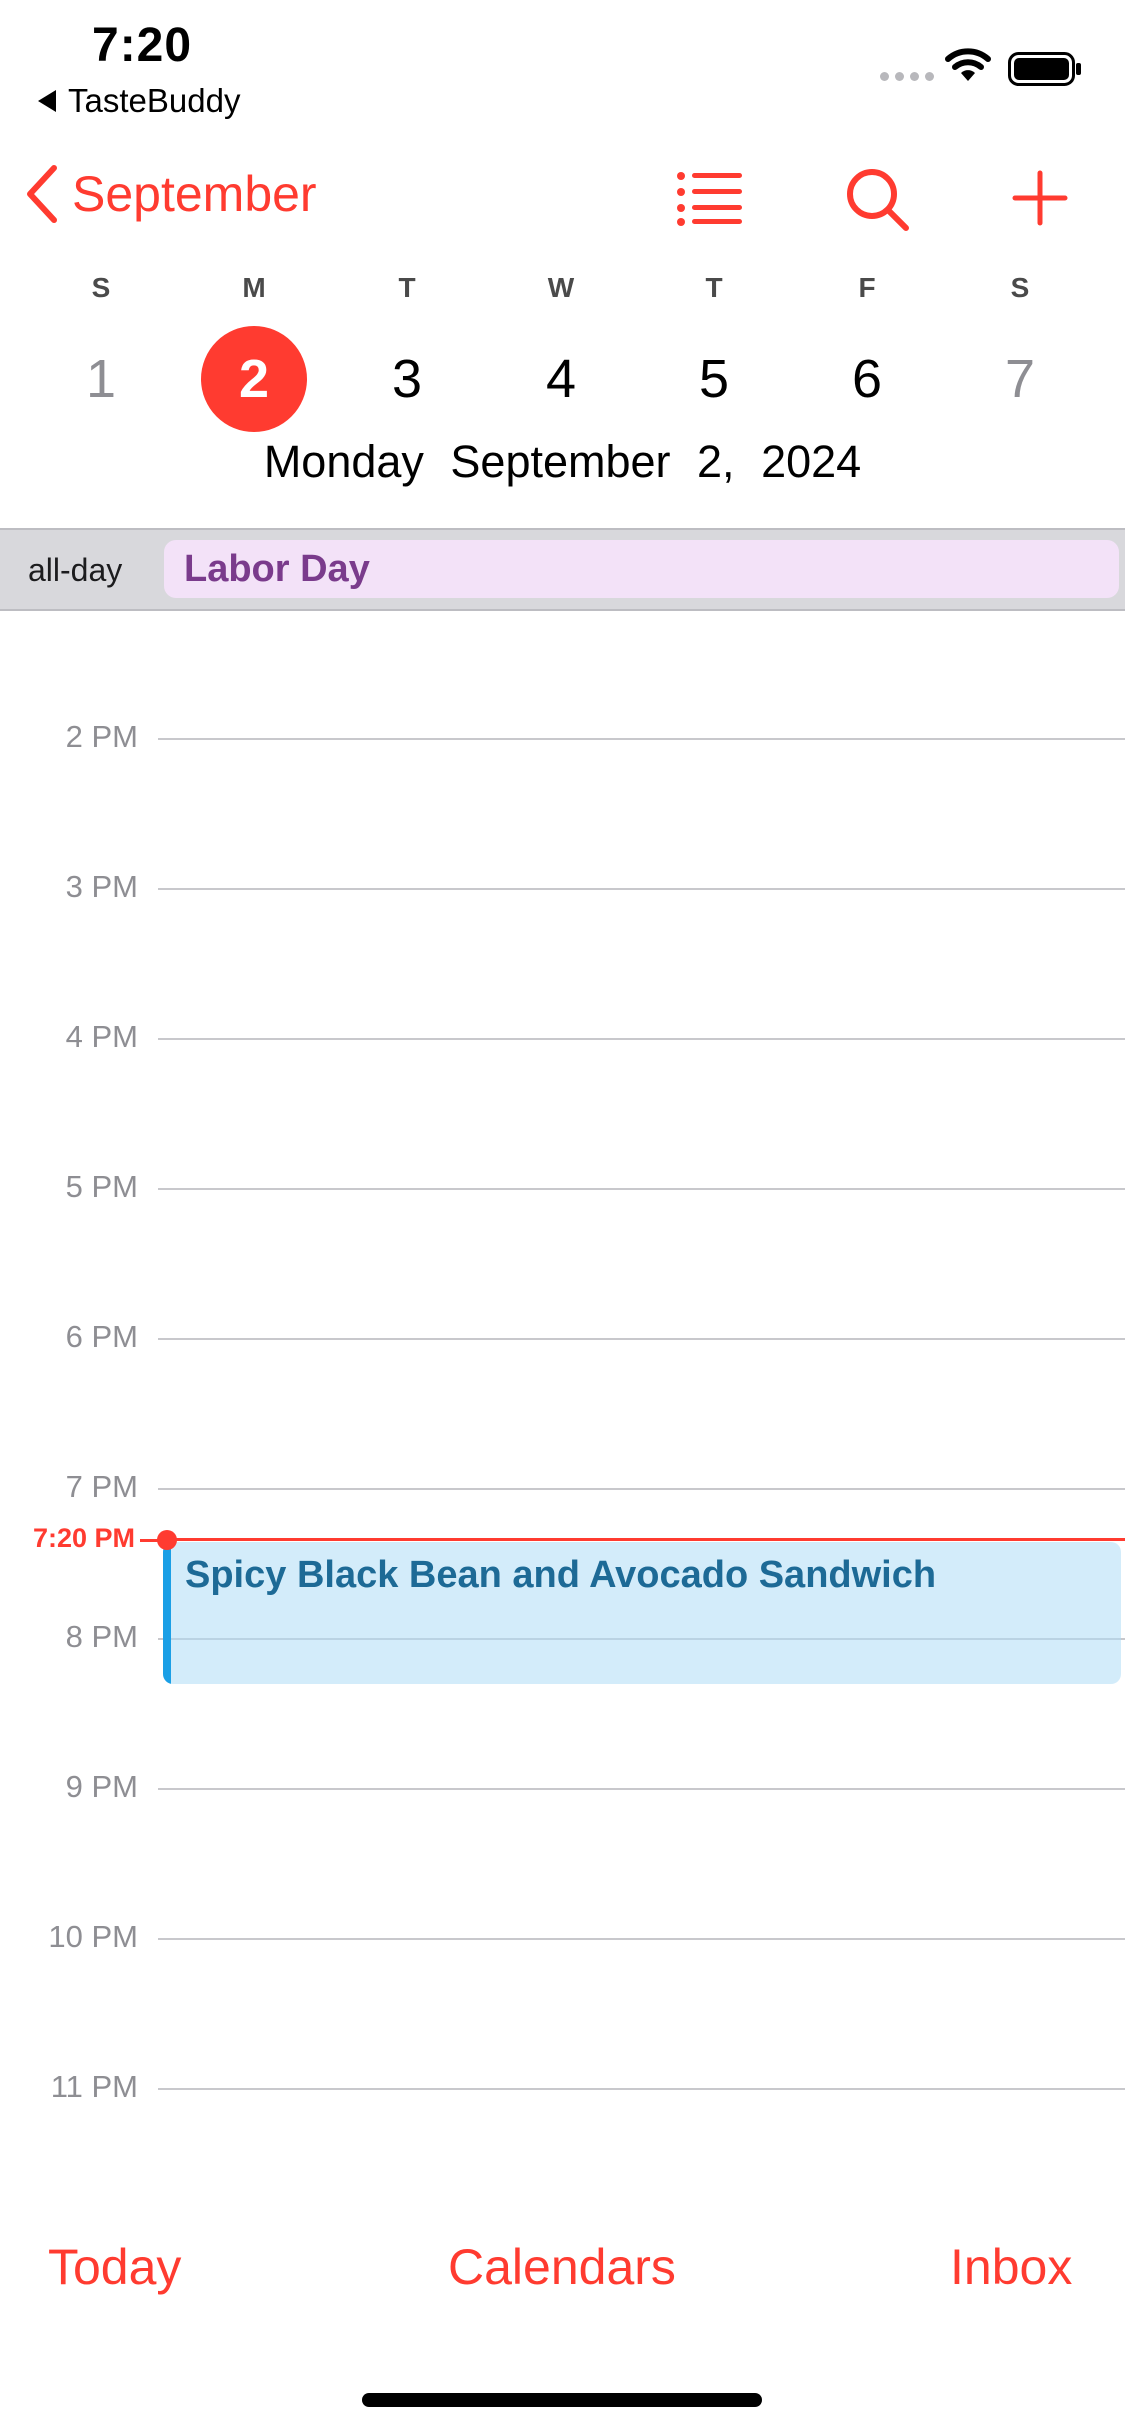  I want to click on hour-label: 8 PM, so click(101, 1636).